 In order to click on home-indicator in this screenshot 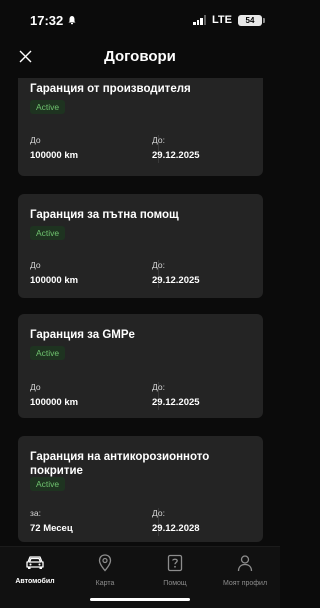, I will do `click(140, 599)`.